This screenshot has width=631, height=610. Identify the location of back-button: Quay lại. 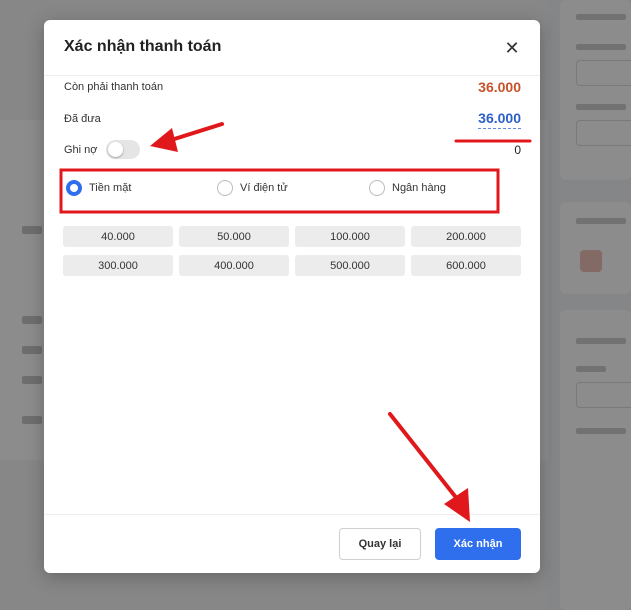
(380, 544).